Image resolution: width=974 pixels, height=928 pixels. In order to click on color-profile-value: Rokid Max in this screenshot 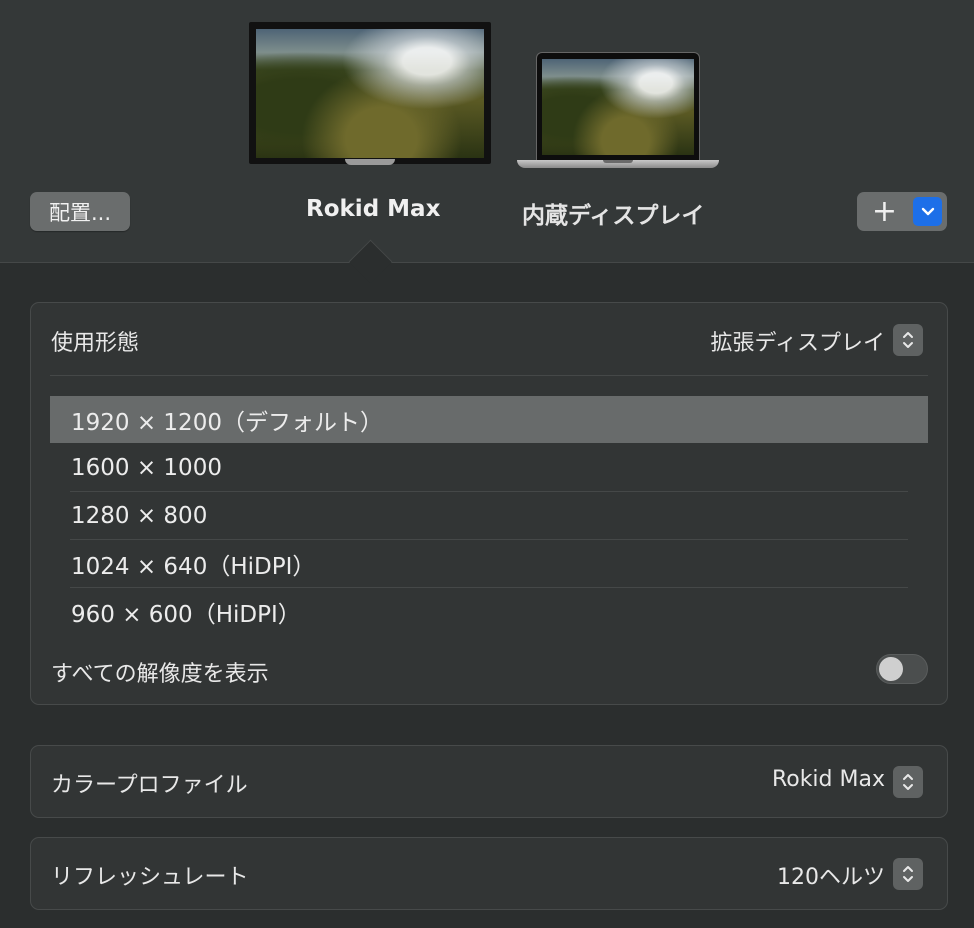, I will do `click(828, 779)`.